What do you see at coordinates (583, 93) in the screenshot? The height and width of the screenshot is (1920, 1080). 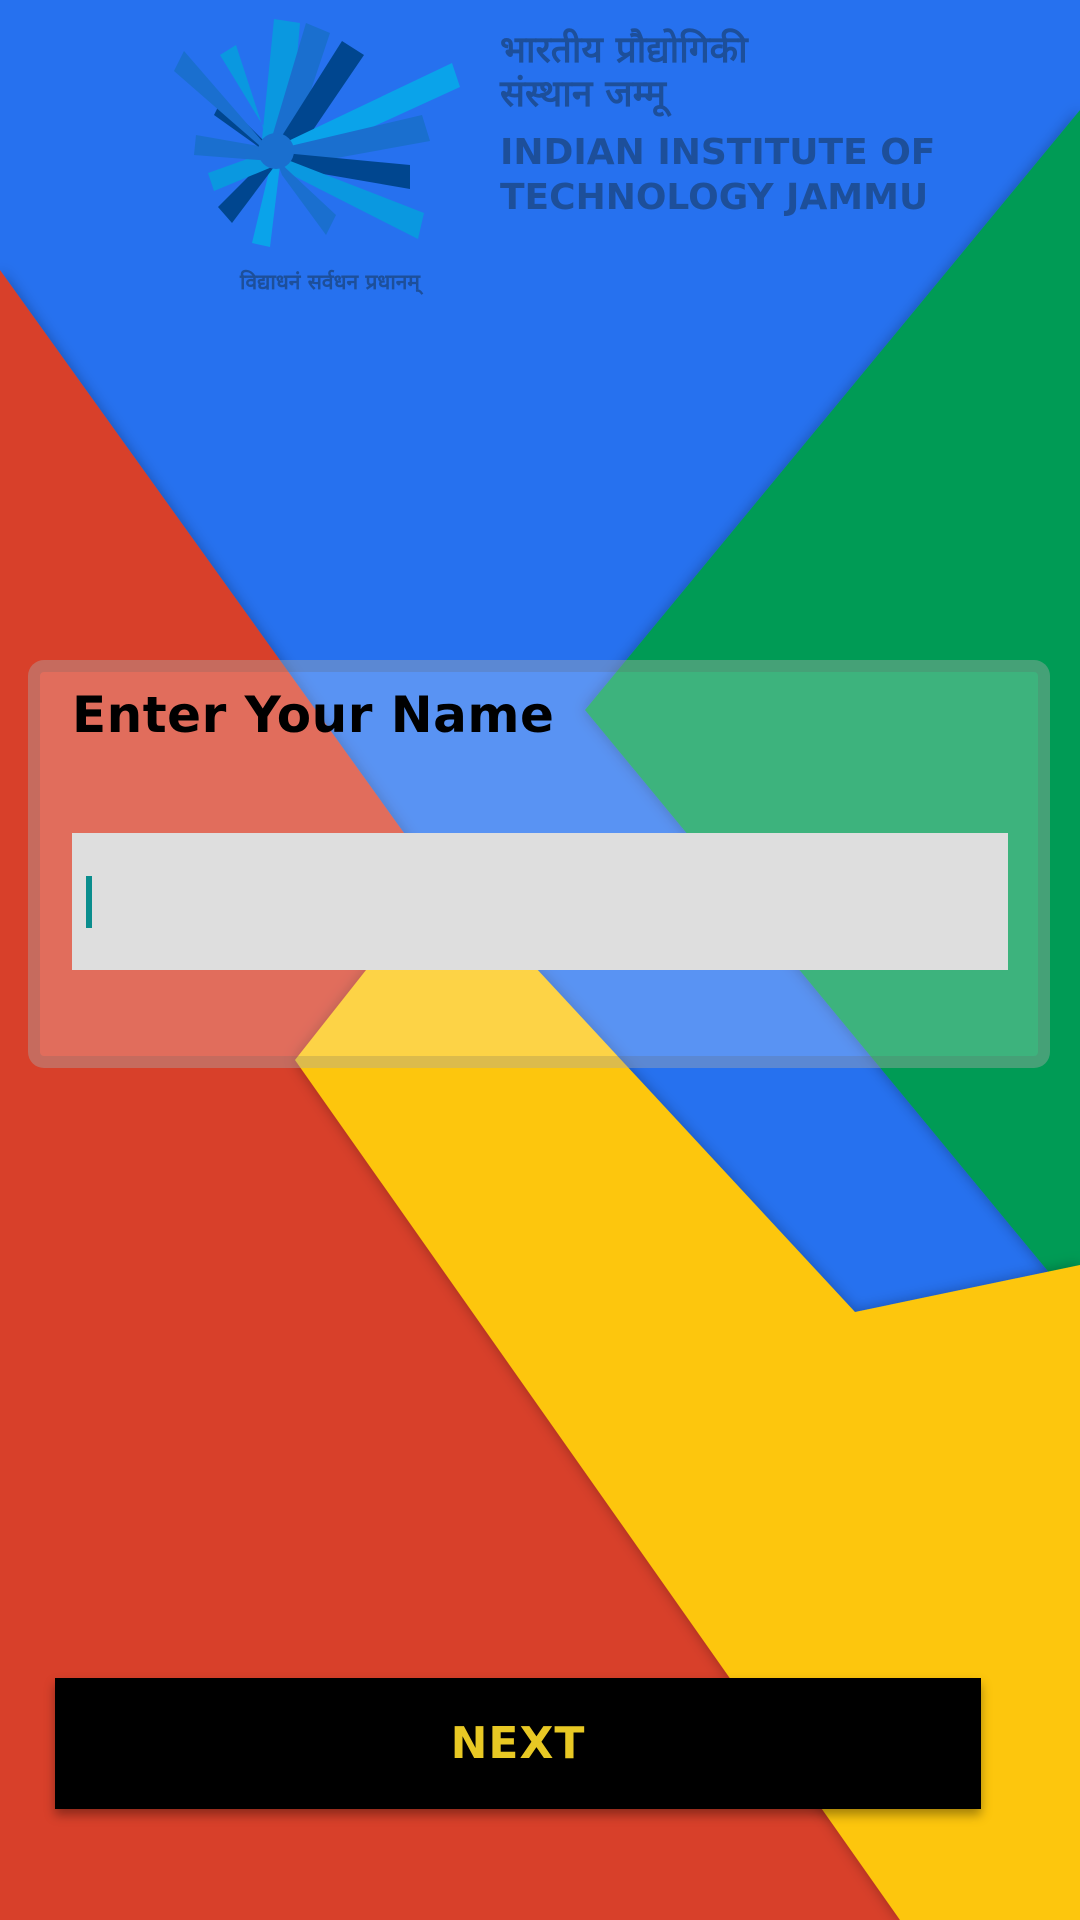 I see `institute-name-hindi-line2: संस्थान जम्मू` at bounding box center [583, 93].